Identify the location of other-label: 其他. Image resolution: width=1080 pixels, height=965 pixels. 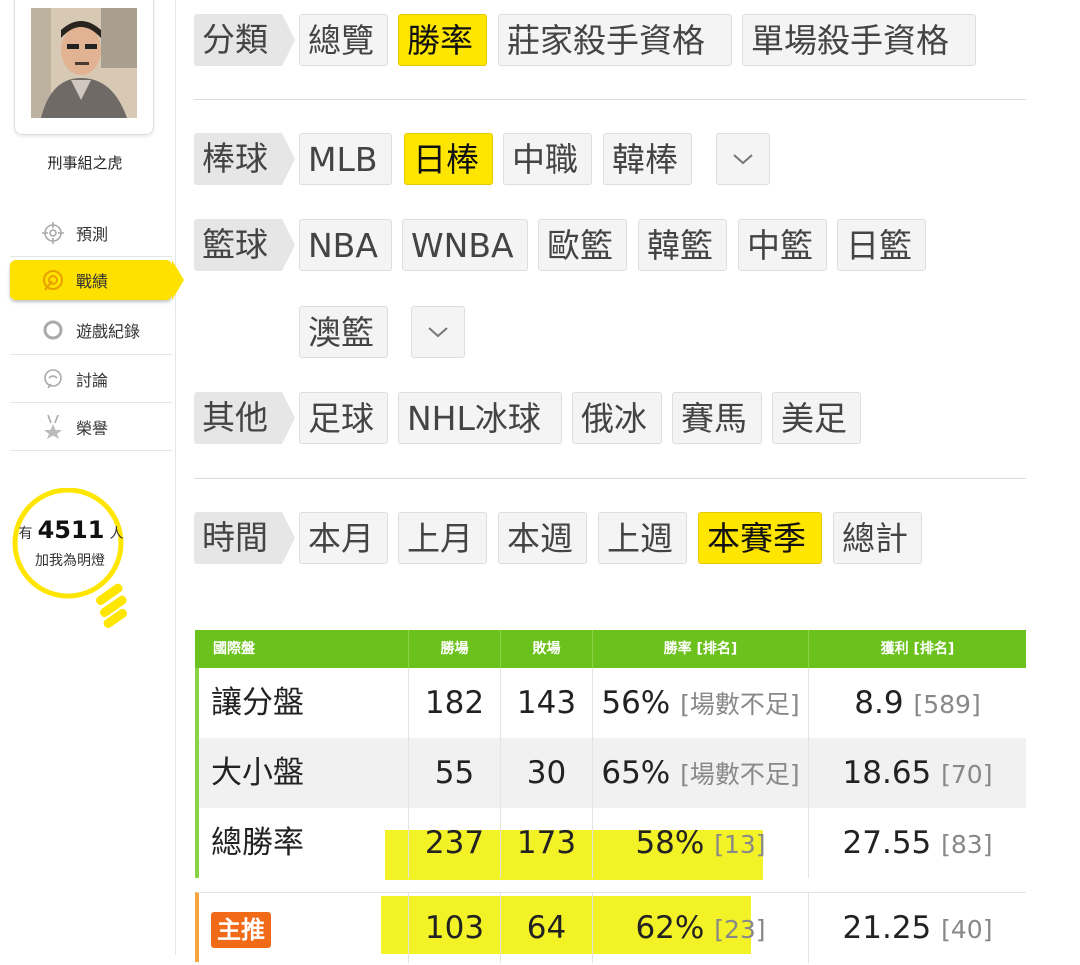
(244, 418).